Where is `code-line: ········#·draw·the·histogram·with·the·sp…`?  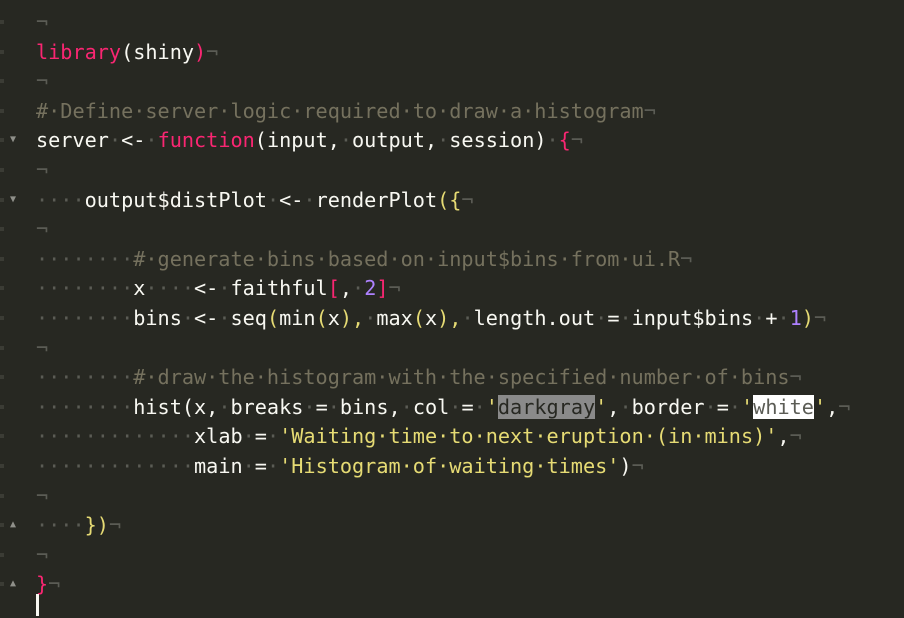 code-line: ········#·draw·the·histogram·with·the·sp… is located at coordinates (419, 378).